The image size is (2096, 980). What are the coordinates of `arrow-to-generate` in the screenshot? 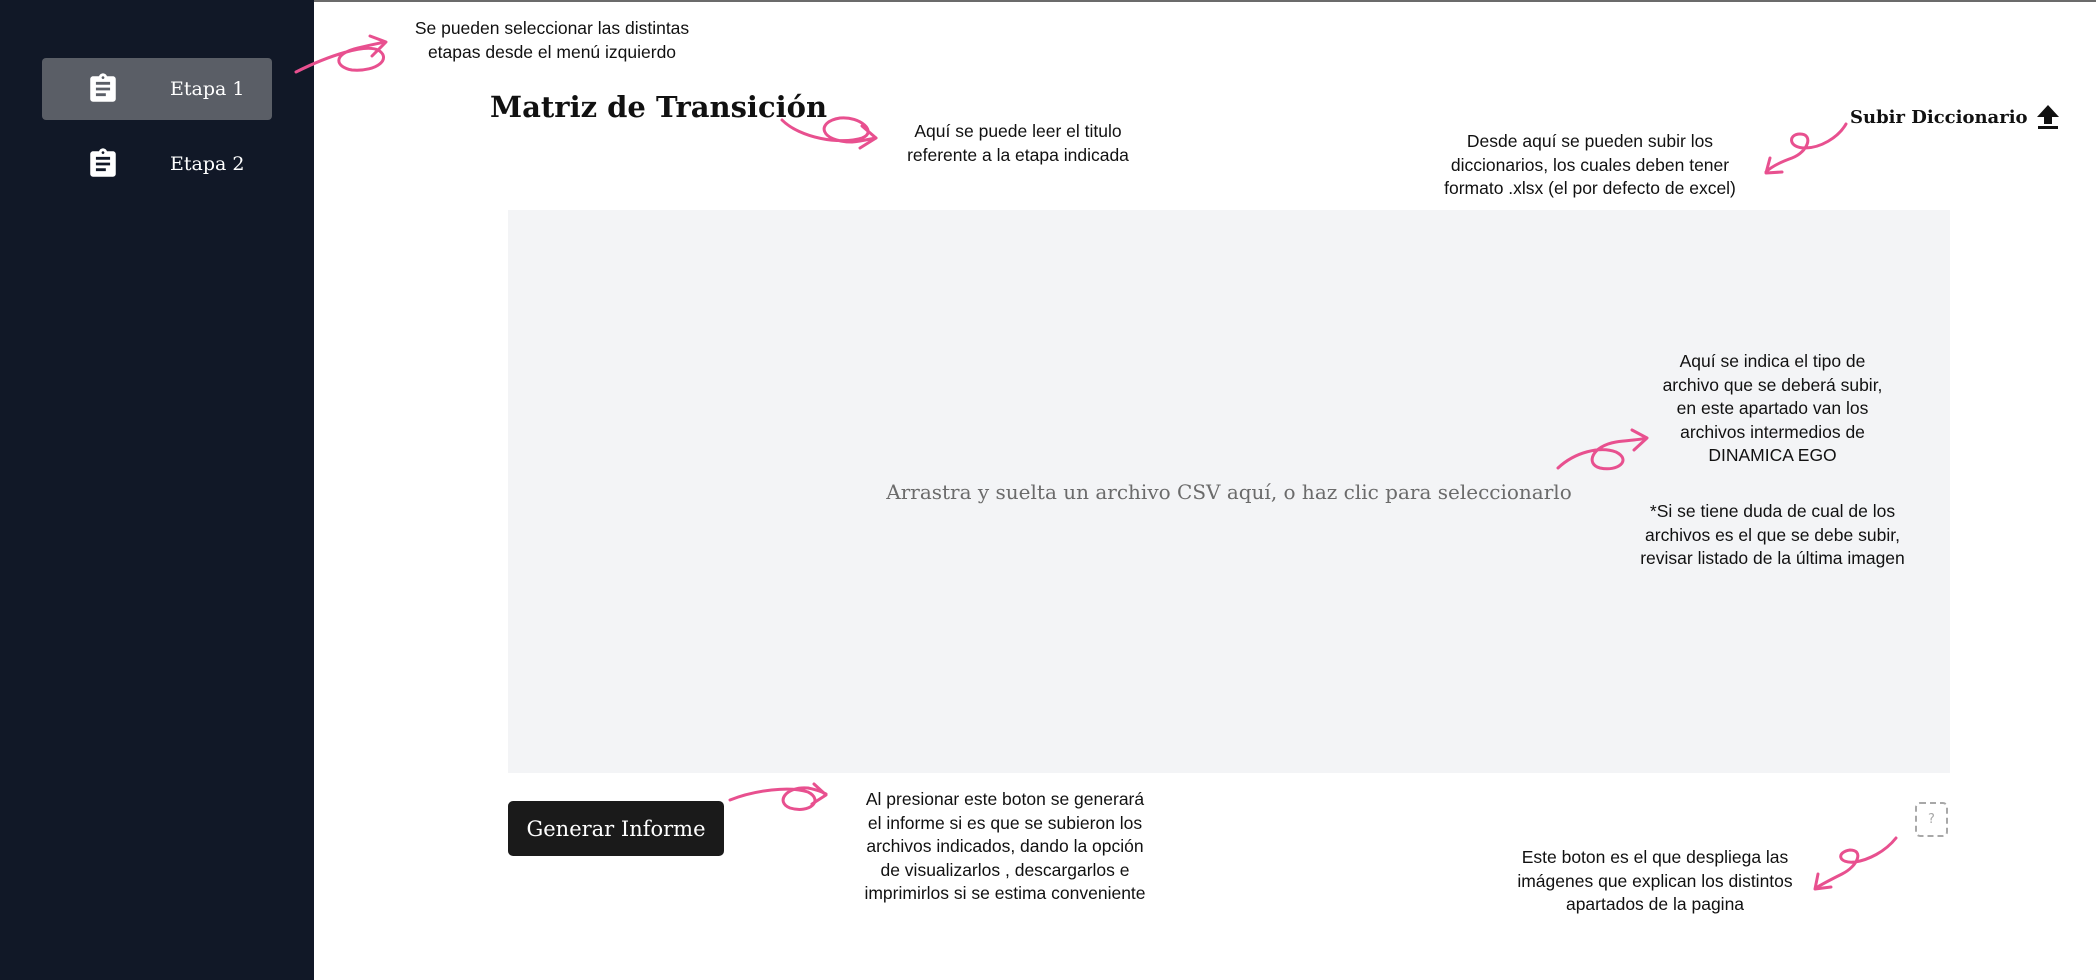 It's located at (778, 796).